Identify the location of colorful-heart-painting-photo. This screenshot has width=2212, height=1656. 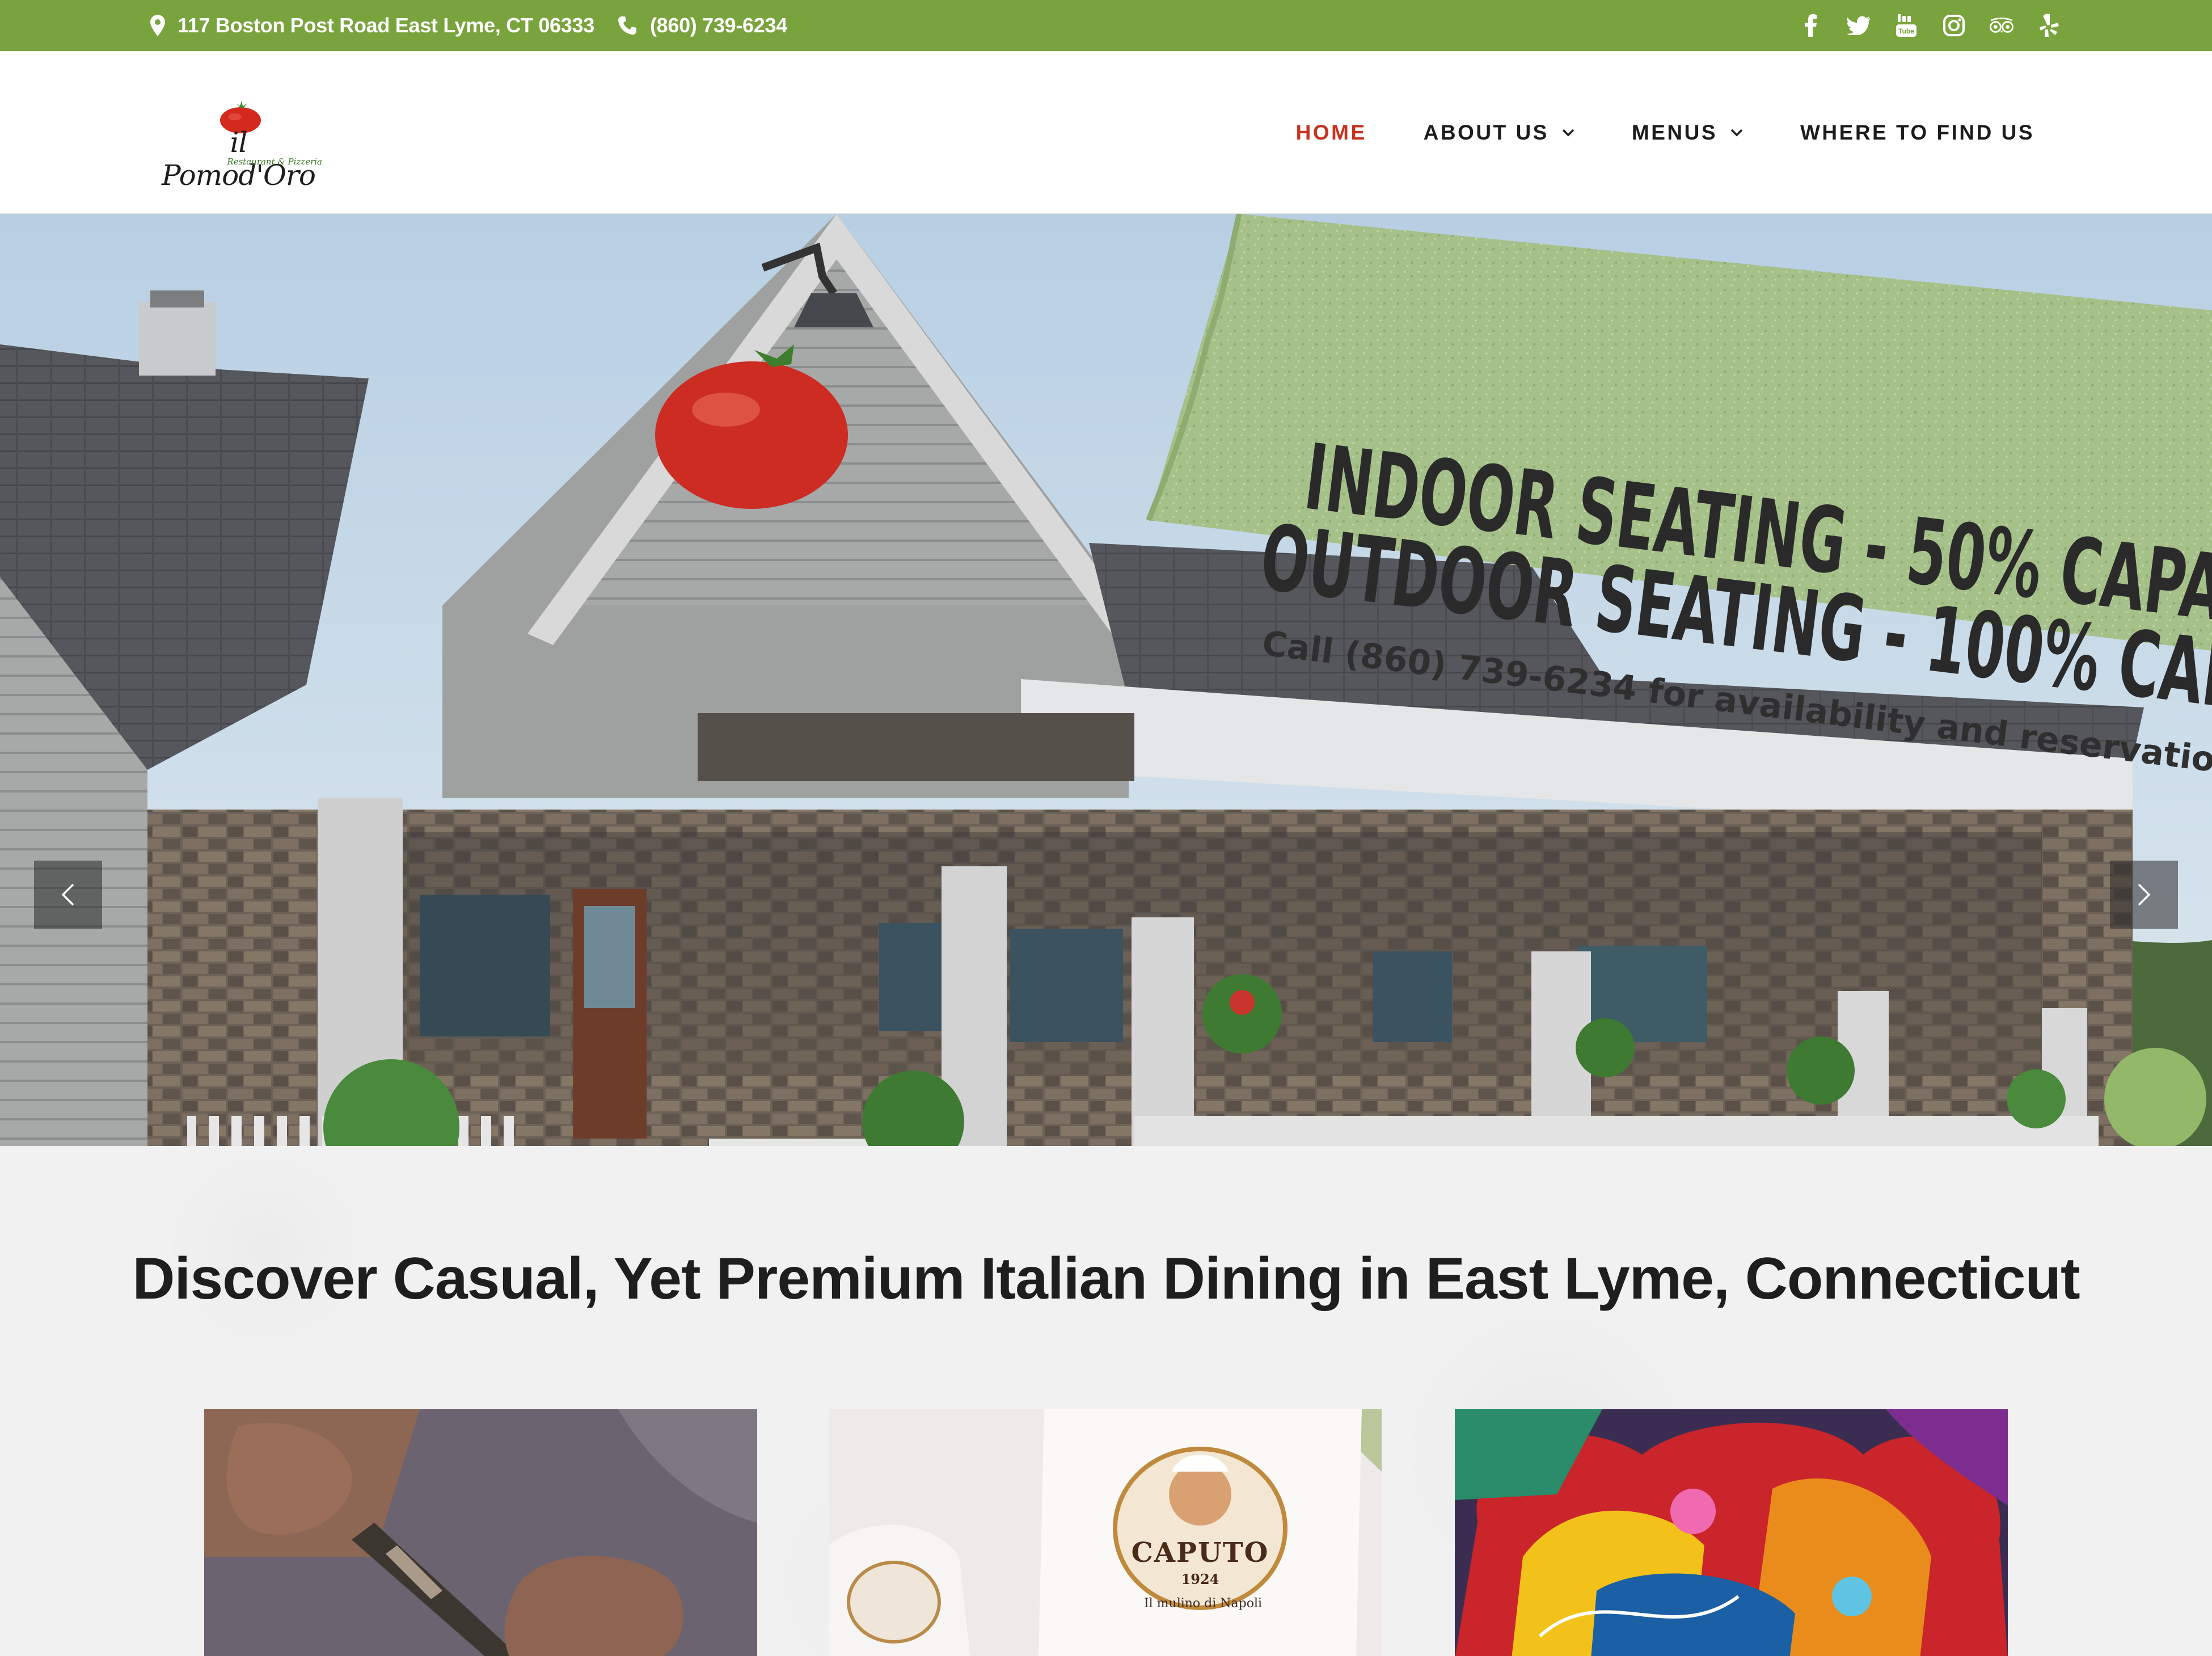
(1731, 1532).